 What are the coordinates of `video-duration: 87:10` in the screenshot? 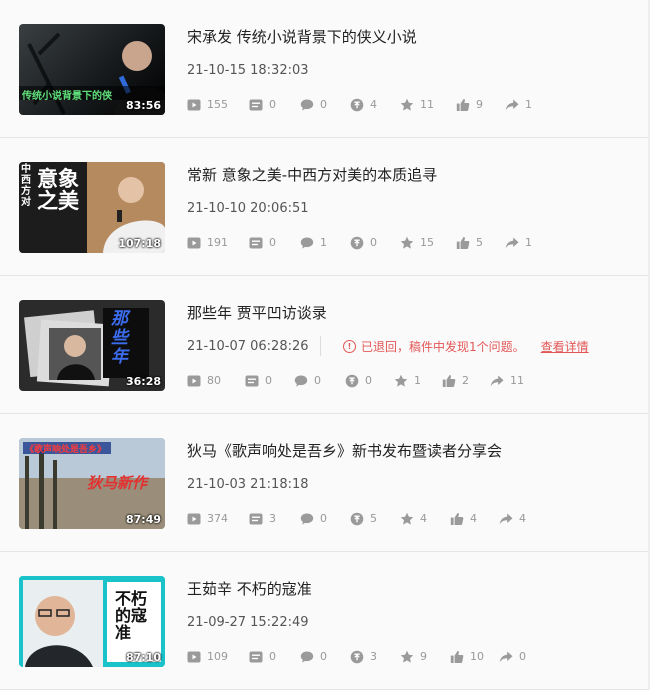 It's located at (143, 657).